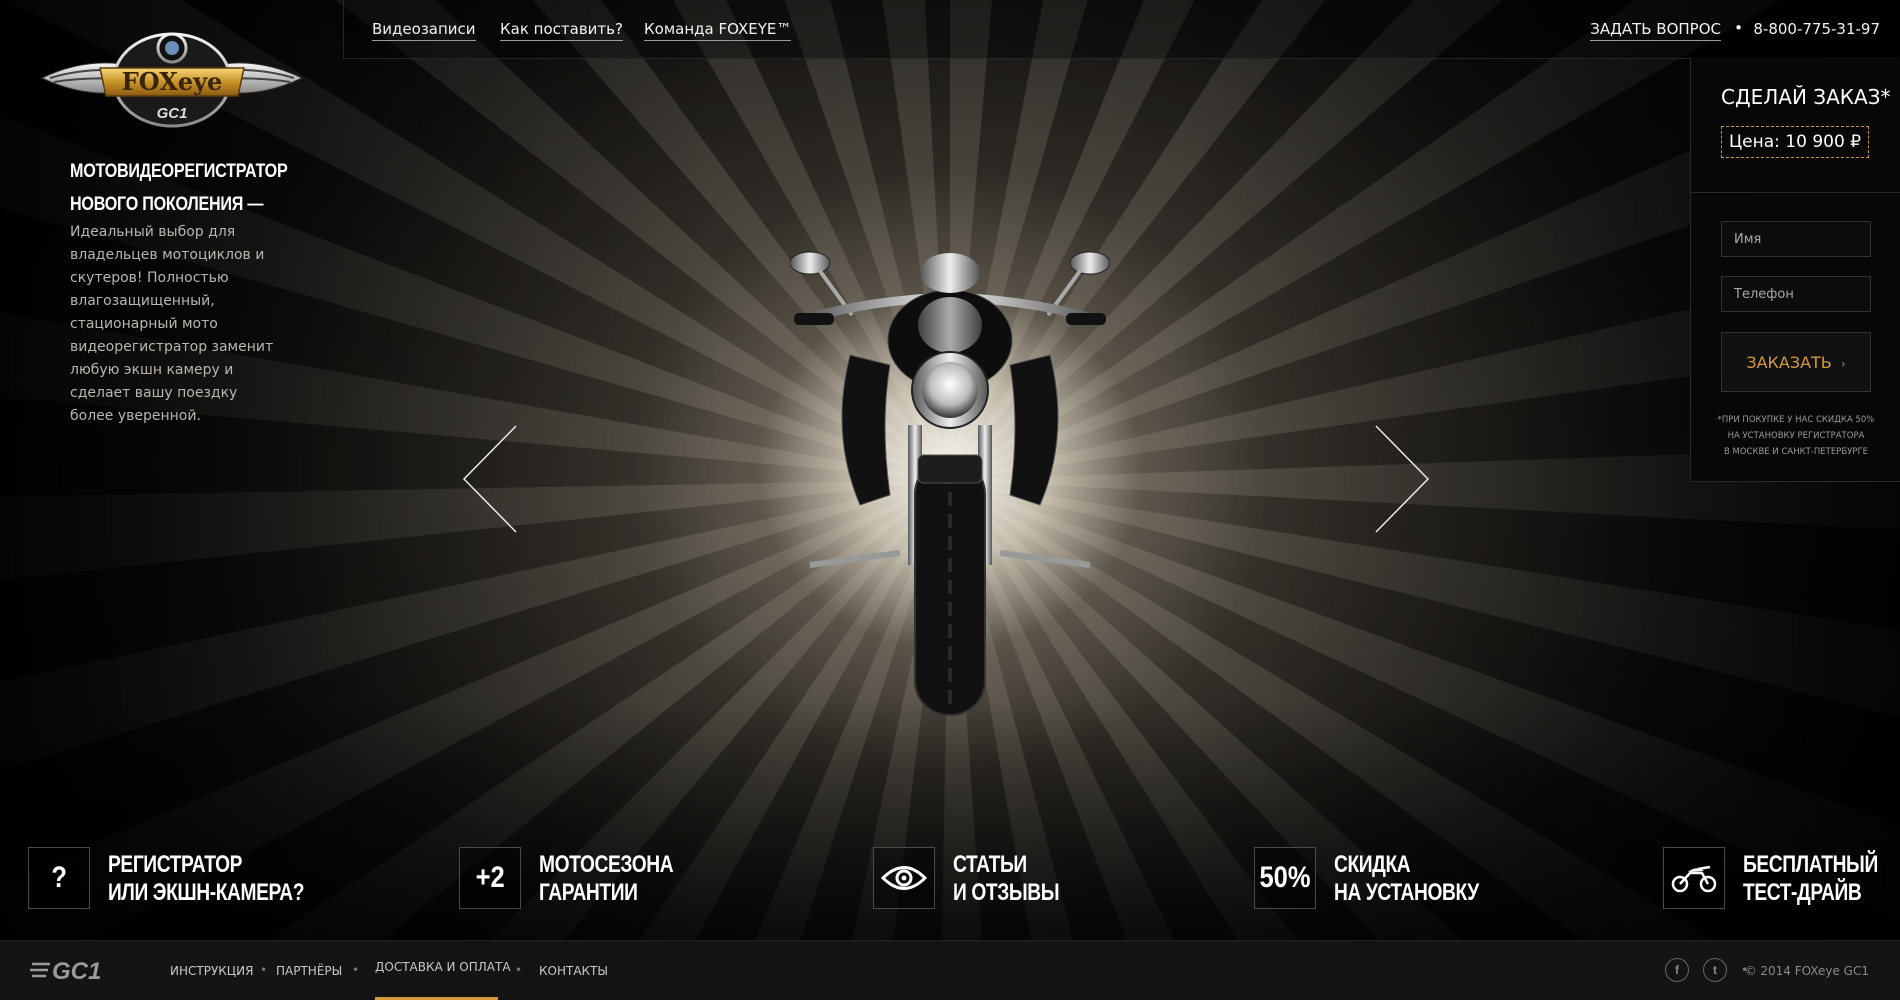  I want to click on phone-number: 8-800-775-31-97, so click(1816, 29).